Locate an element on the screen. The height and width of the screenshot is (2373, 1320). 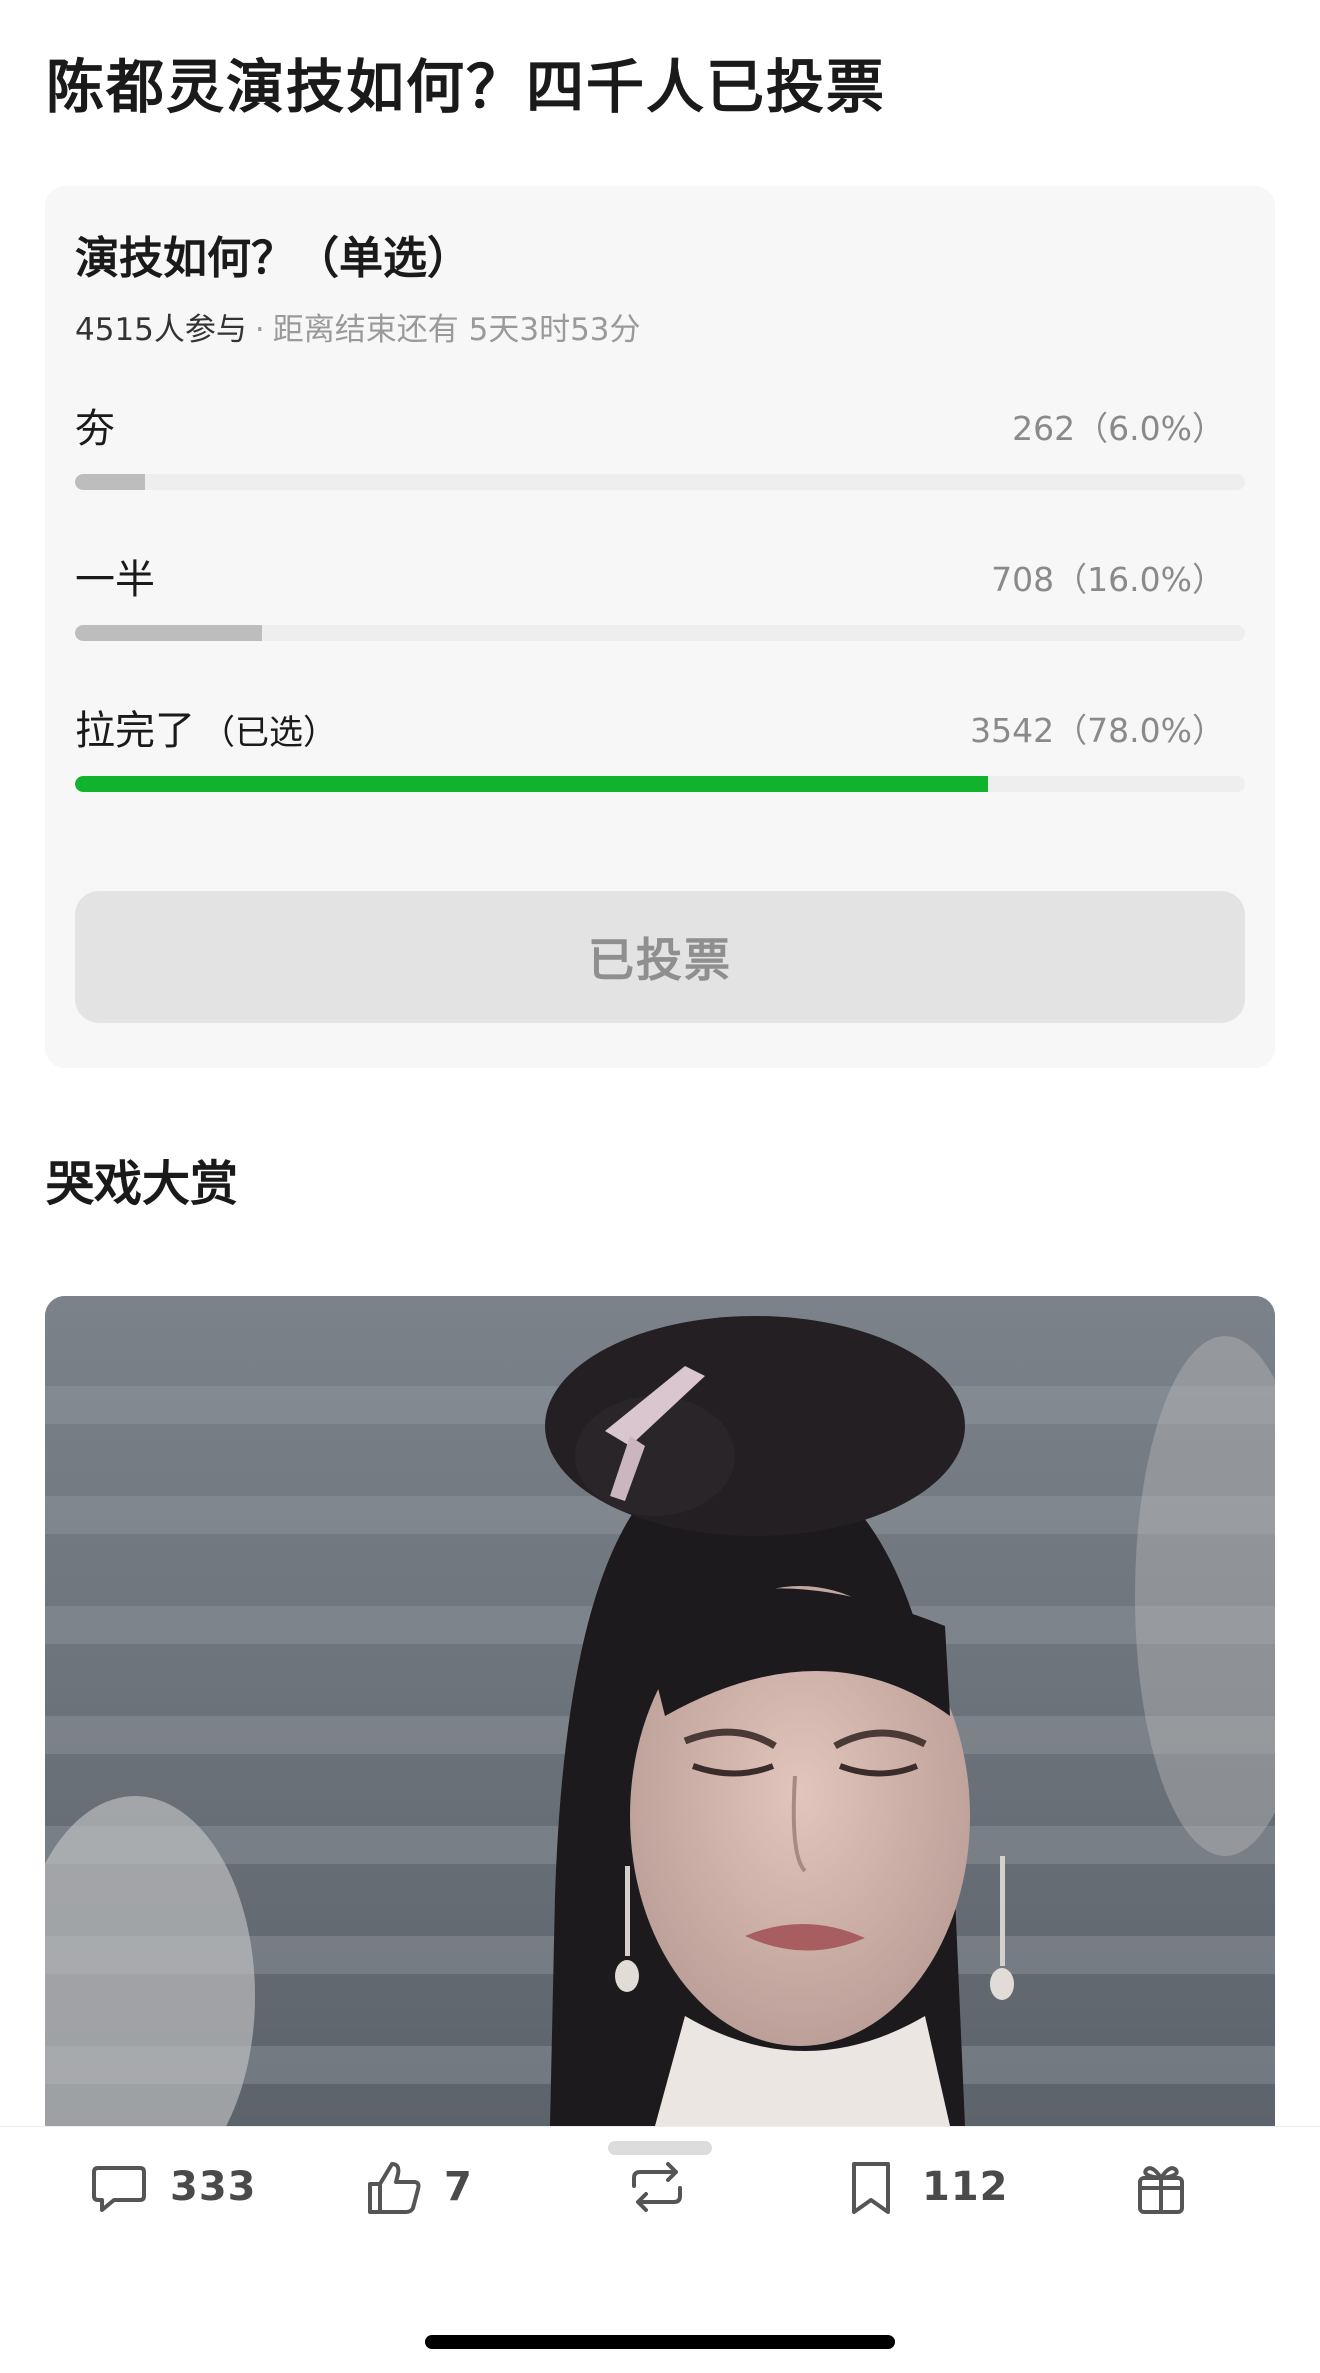
poll-option-count: 708（16.0%） is located at coordinates (1108, 579).